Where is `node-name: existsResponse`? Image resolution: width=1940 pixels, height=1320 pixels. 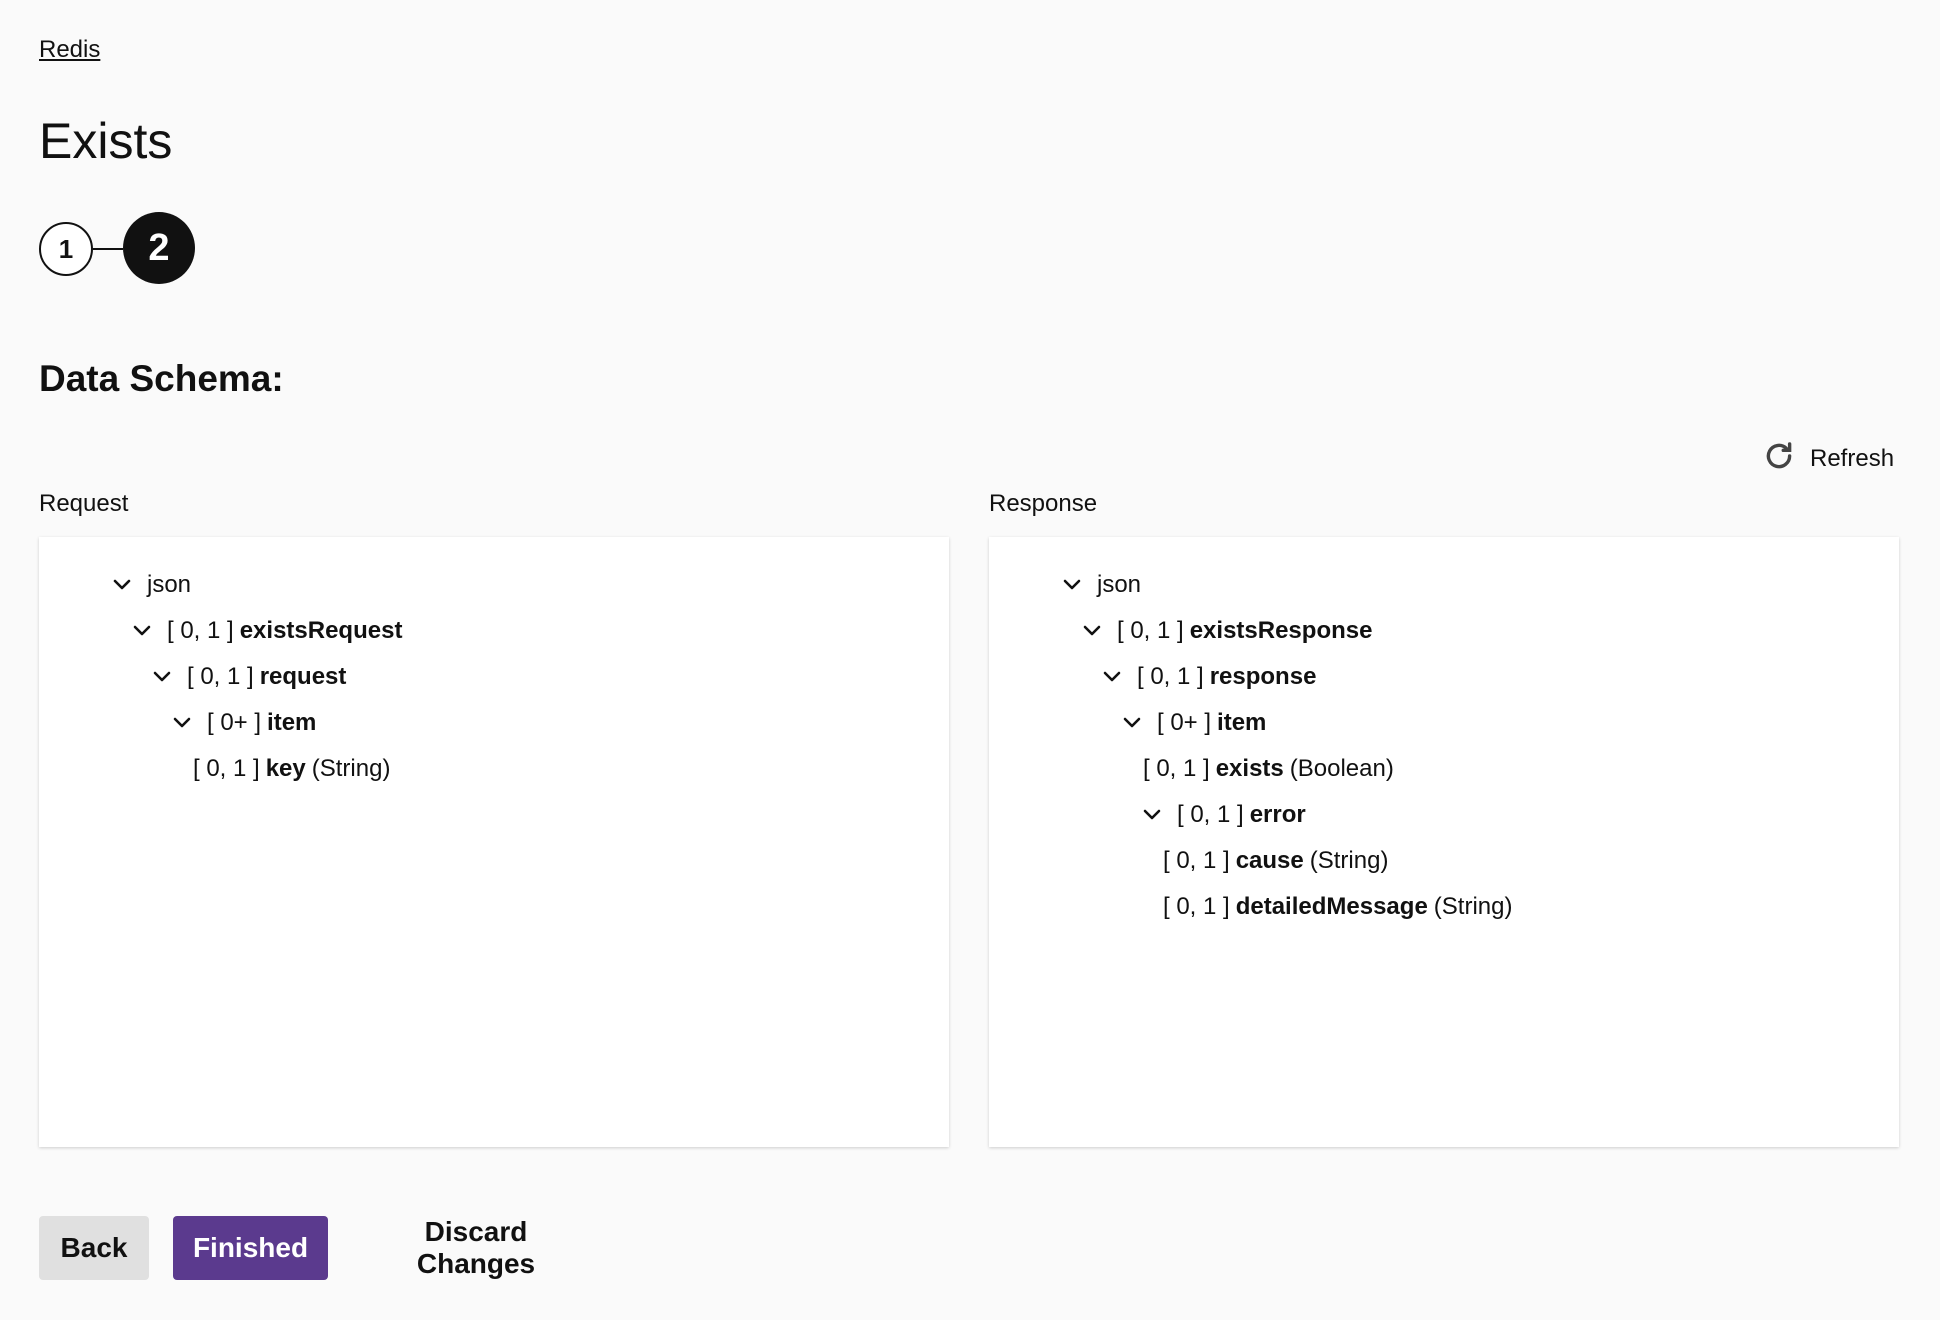
node-name: existsResponse is located at coordinates (1281, 630).